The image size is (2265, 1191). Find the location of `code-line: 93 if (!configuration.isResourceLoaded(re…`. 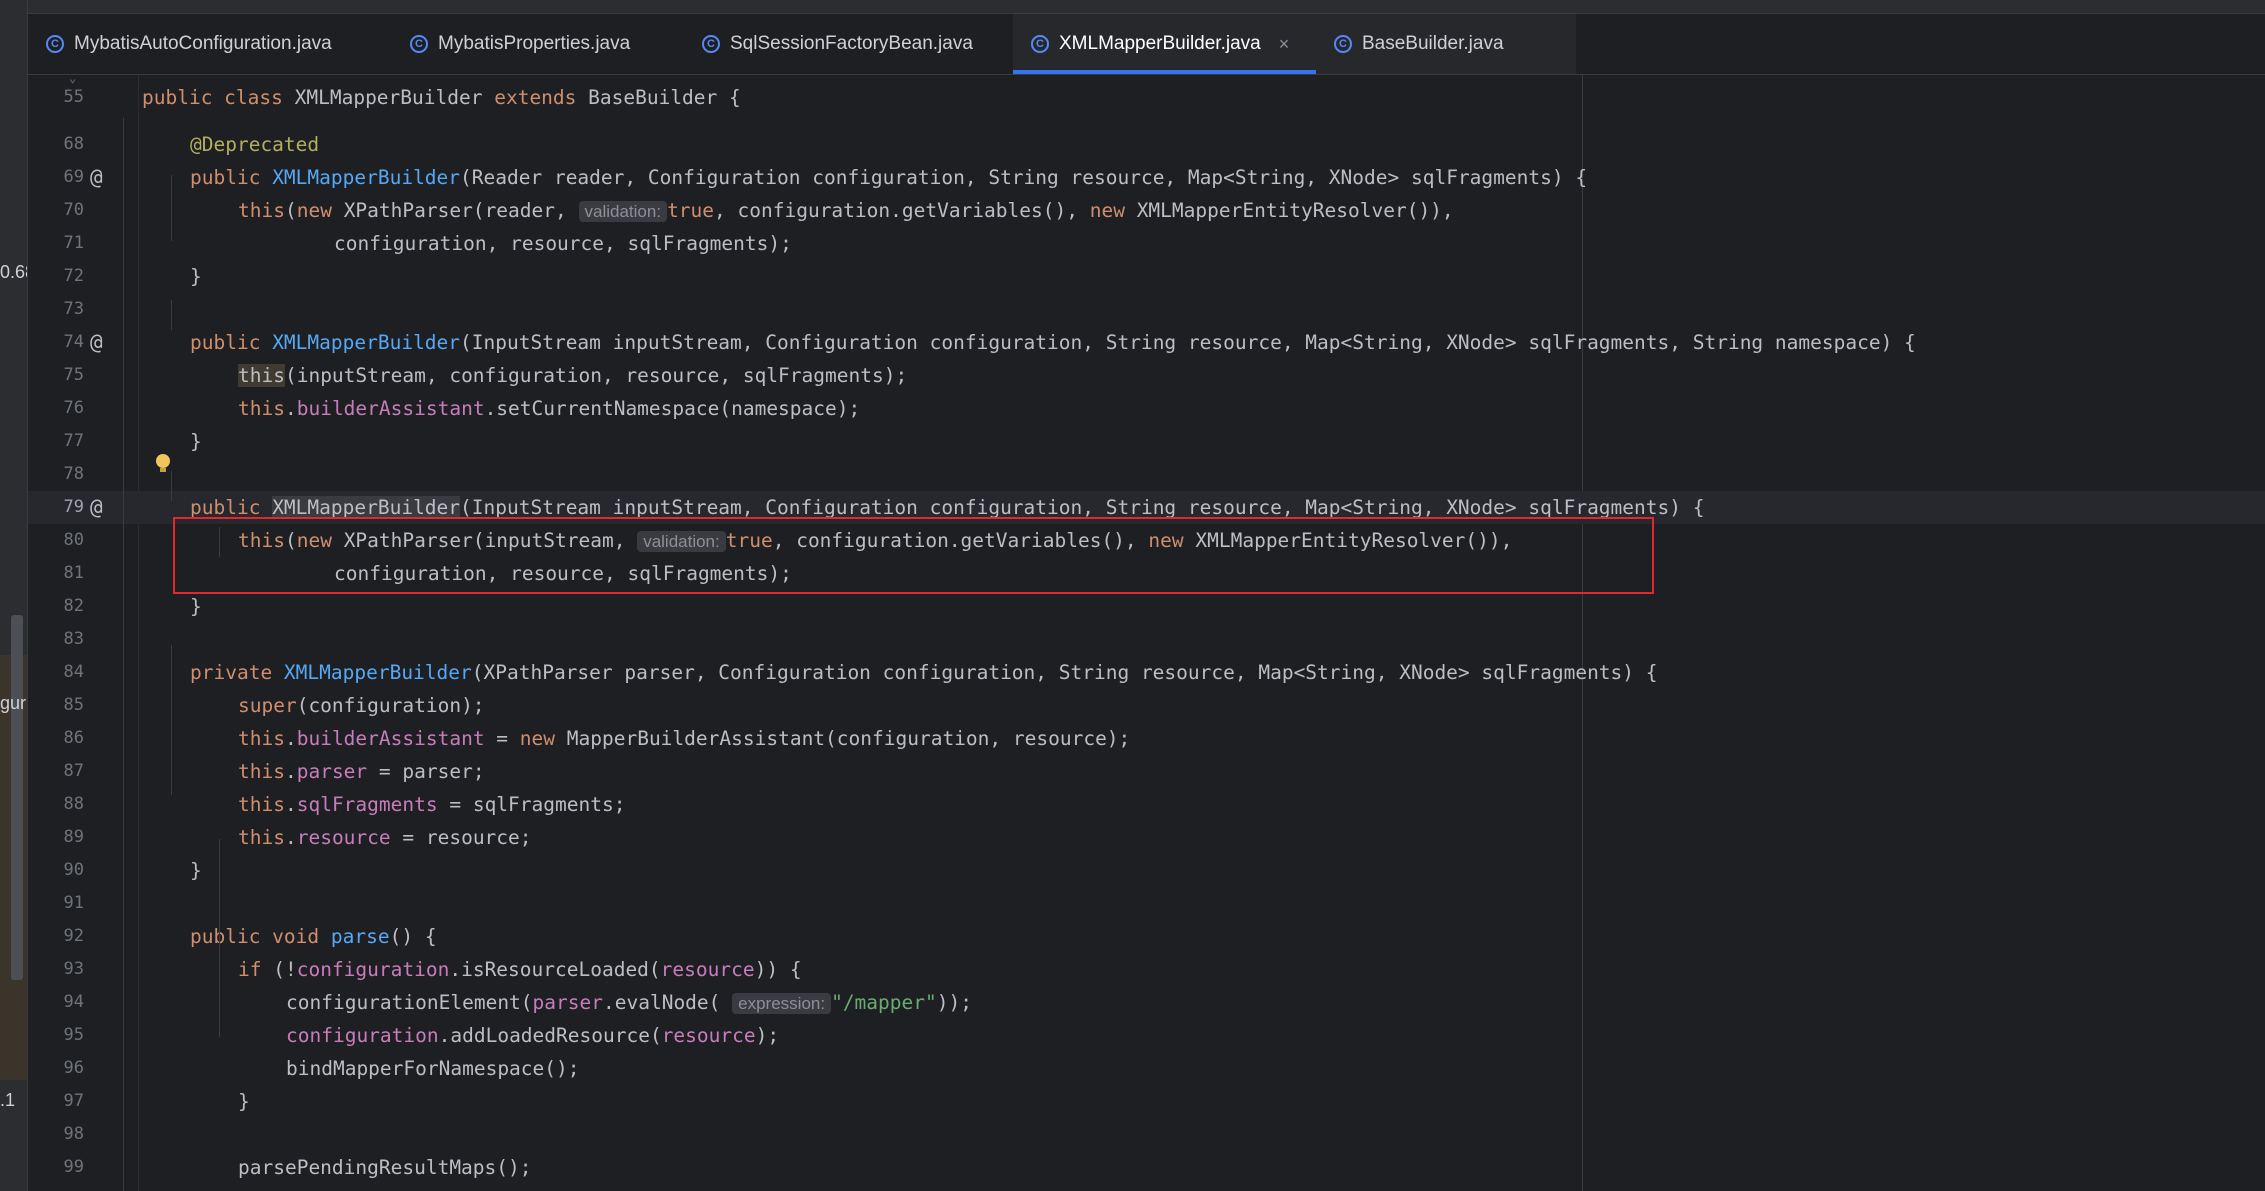

code-line: 93 if (!configuration.isResourceLoaded(re… is located at coordinates (1146, 969).